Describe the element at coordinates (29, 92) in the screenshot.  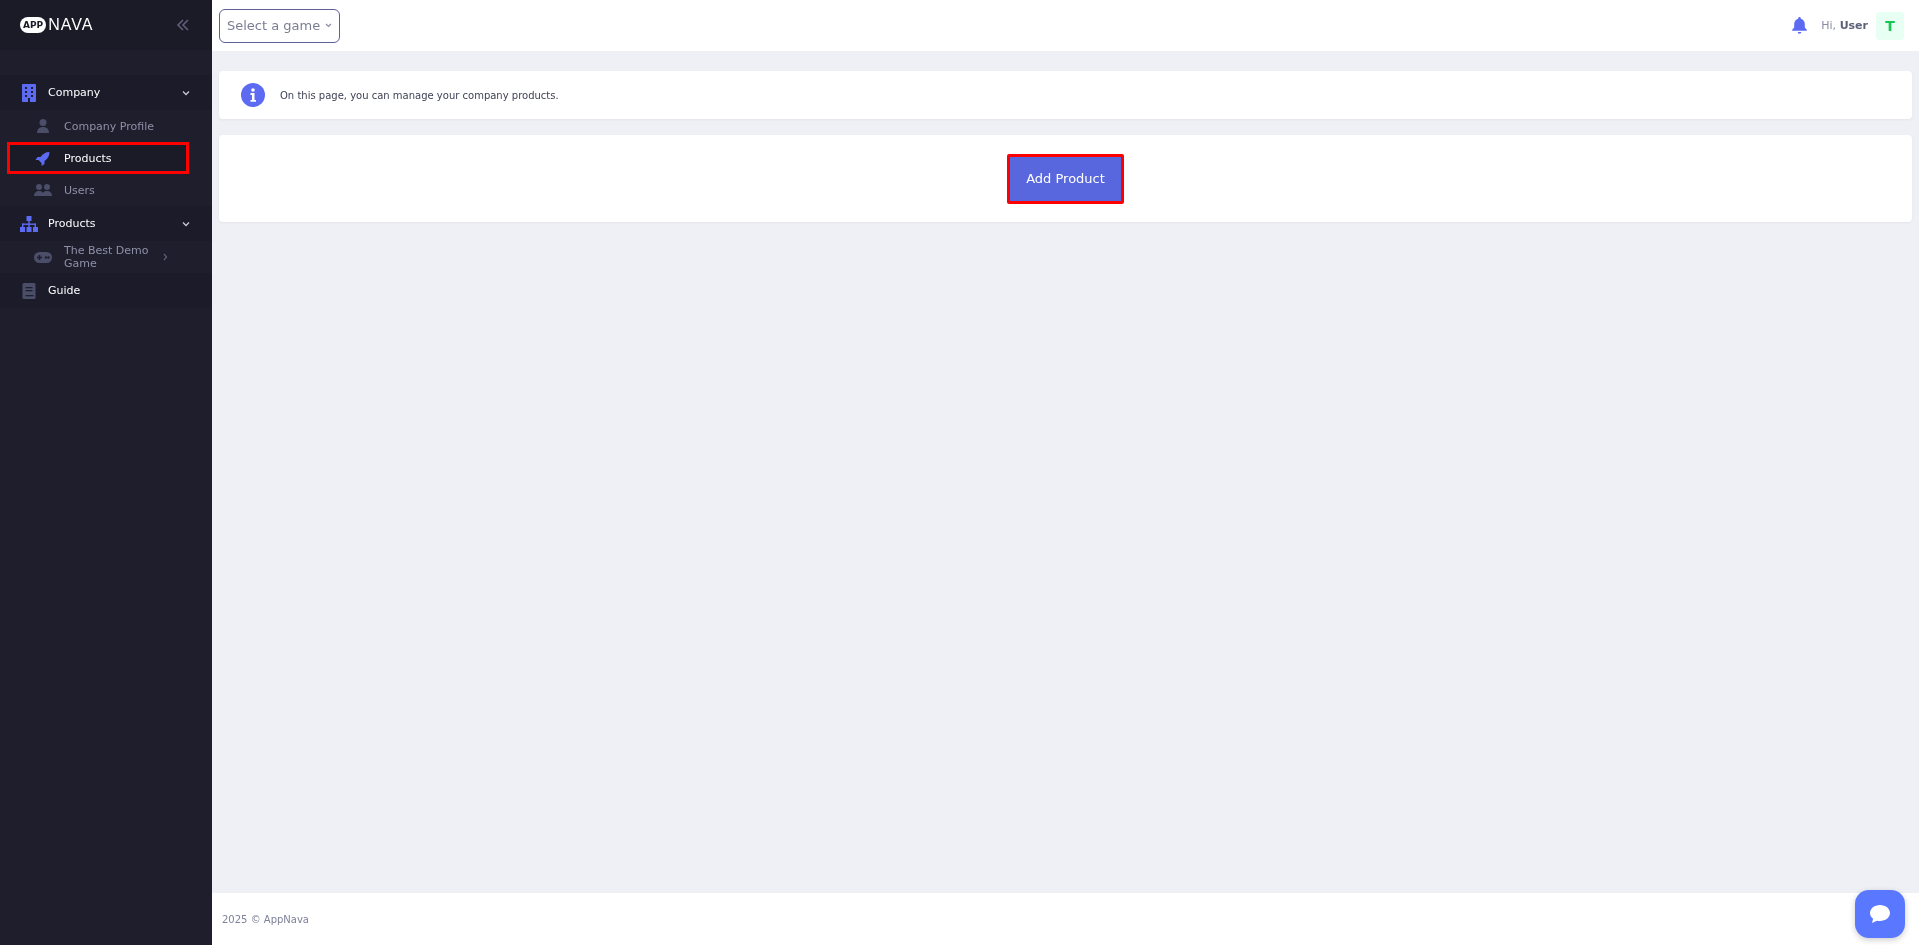
I see `building-icon` at that location.